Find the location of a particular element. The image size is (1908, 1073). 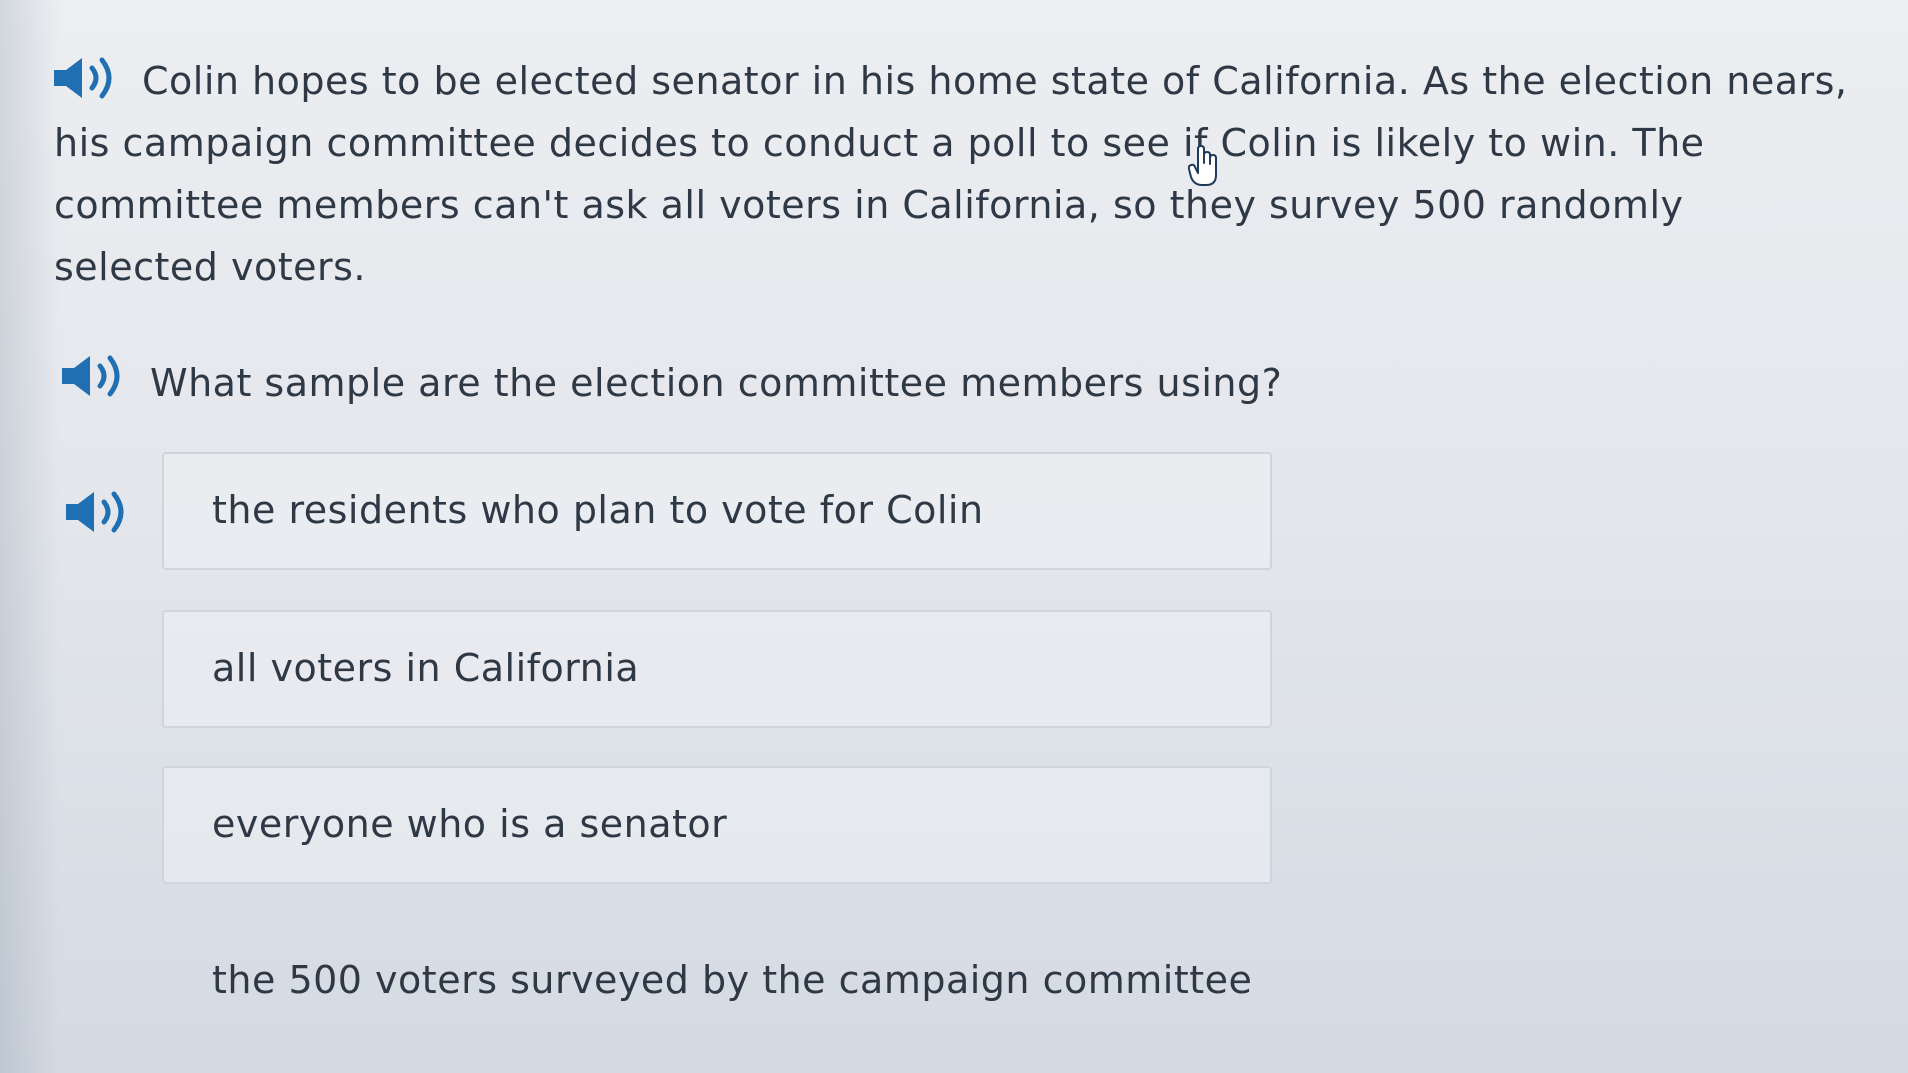

answer-option-1: the residents who plan to vote for Colin is located at coordinates (717, 511).